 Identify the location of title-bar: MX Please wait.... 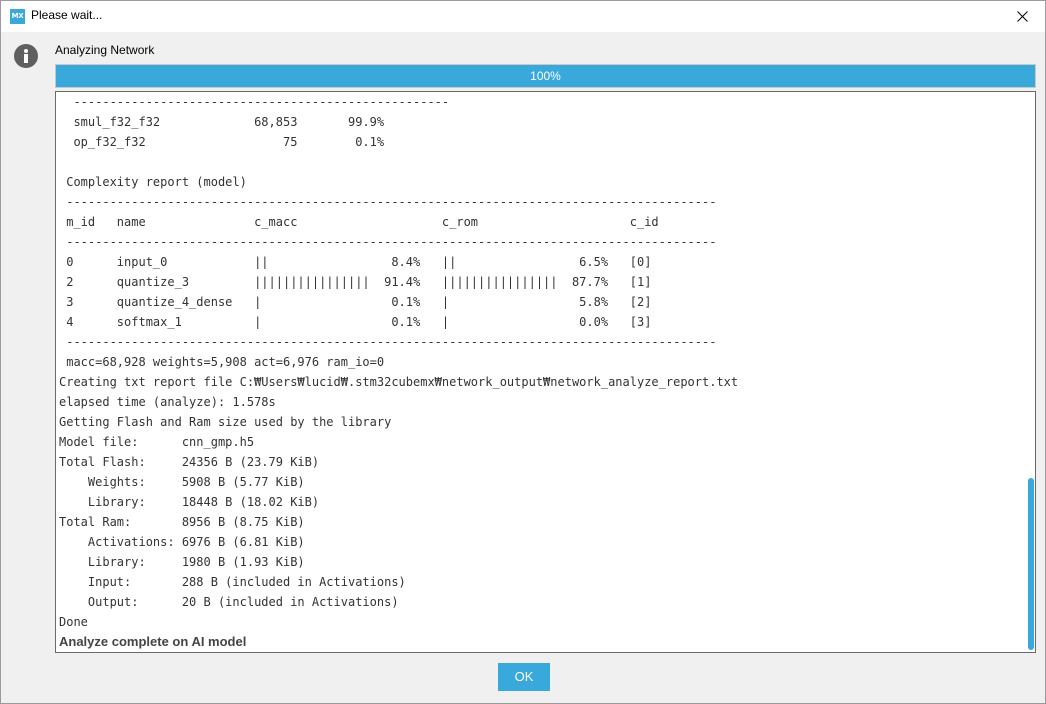
(523, 16).